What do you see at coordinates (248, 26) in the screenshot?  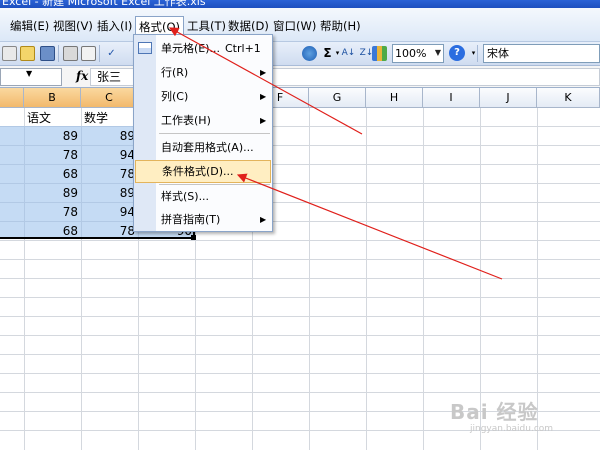 I see `menu-data: 数据(D)` at bounding box center [248, 26].